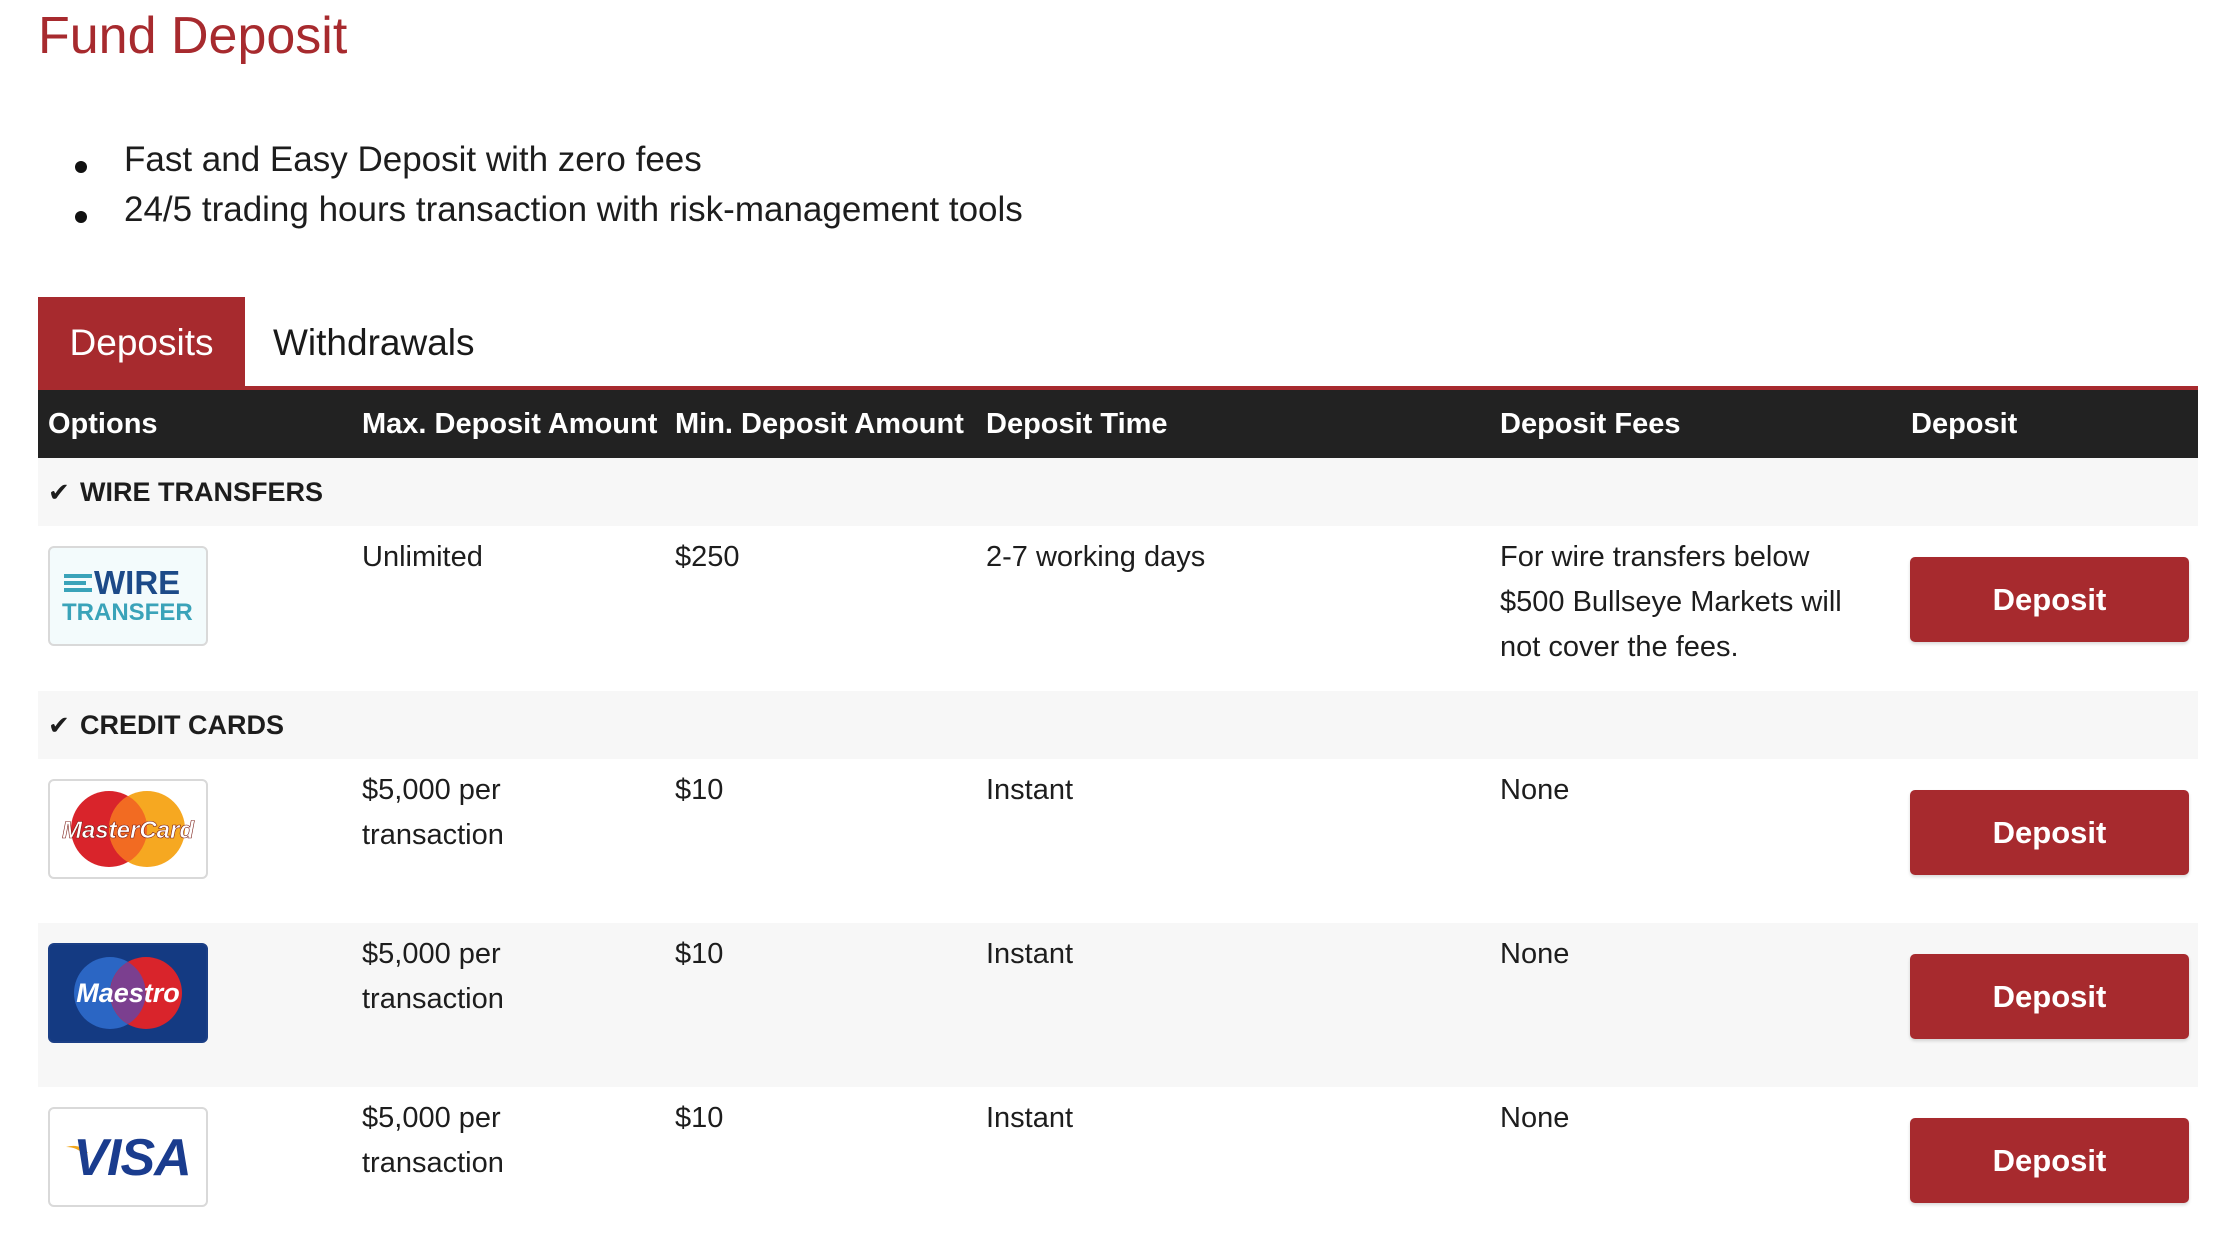  I want to click on deposit-button-visa: Deposit, so click(2049, 1160).